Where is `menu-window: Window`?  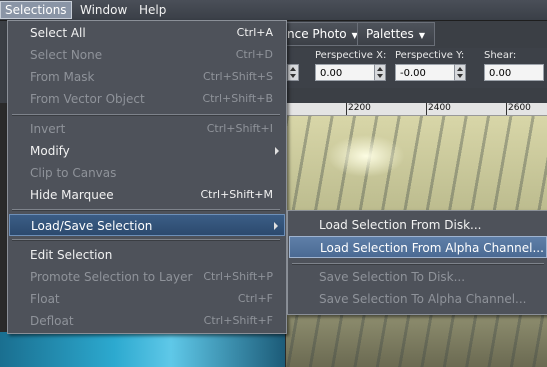 menu-window: Window is located at coordinates (103, 10).